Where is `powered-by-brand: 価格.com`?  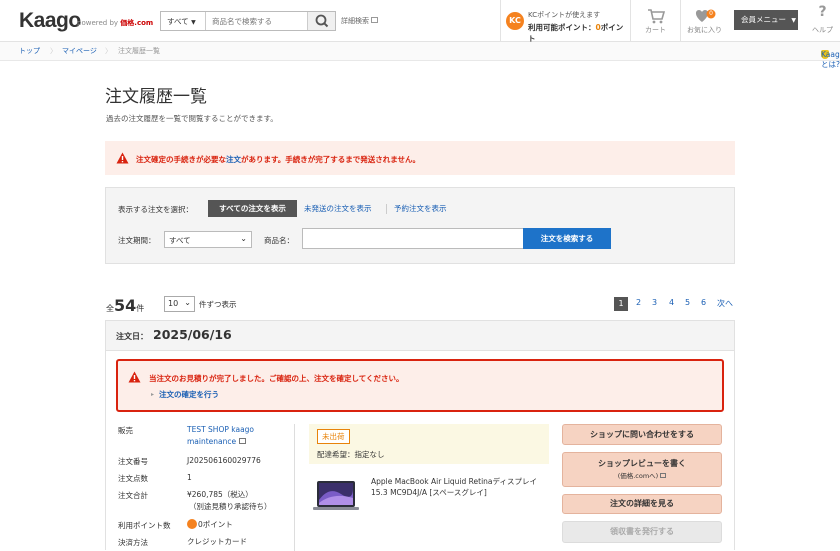 powered-by-brand: 価格.com is located at coordinates (137, 23).